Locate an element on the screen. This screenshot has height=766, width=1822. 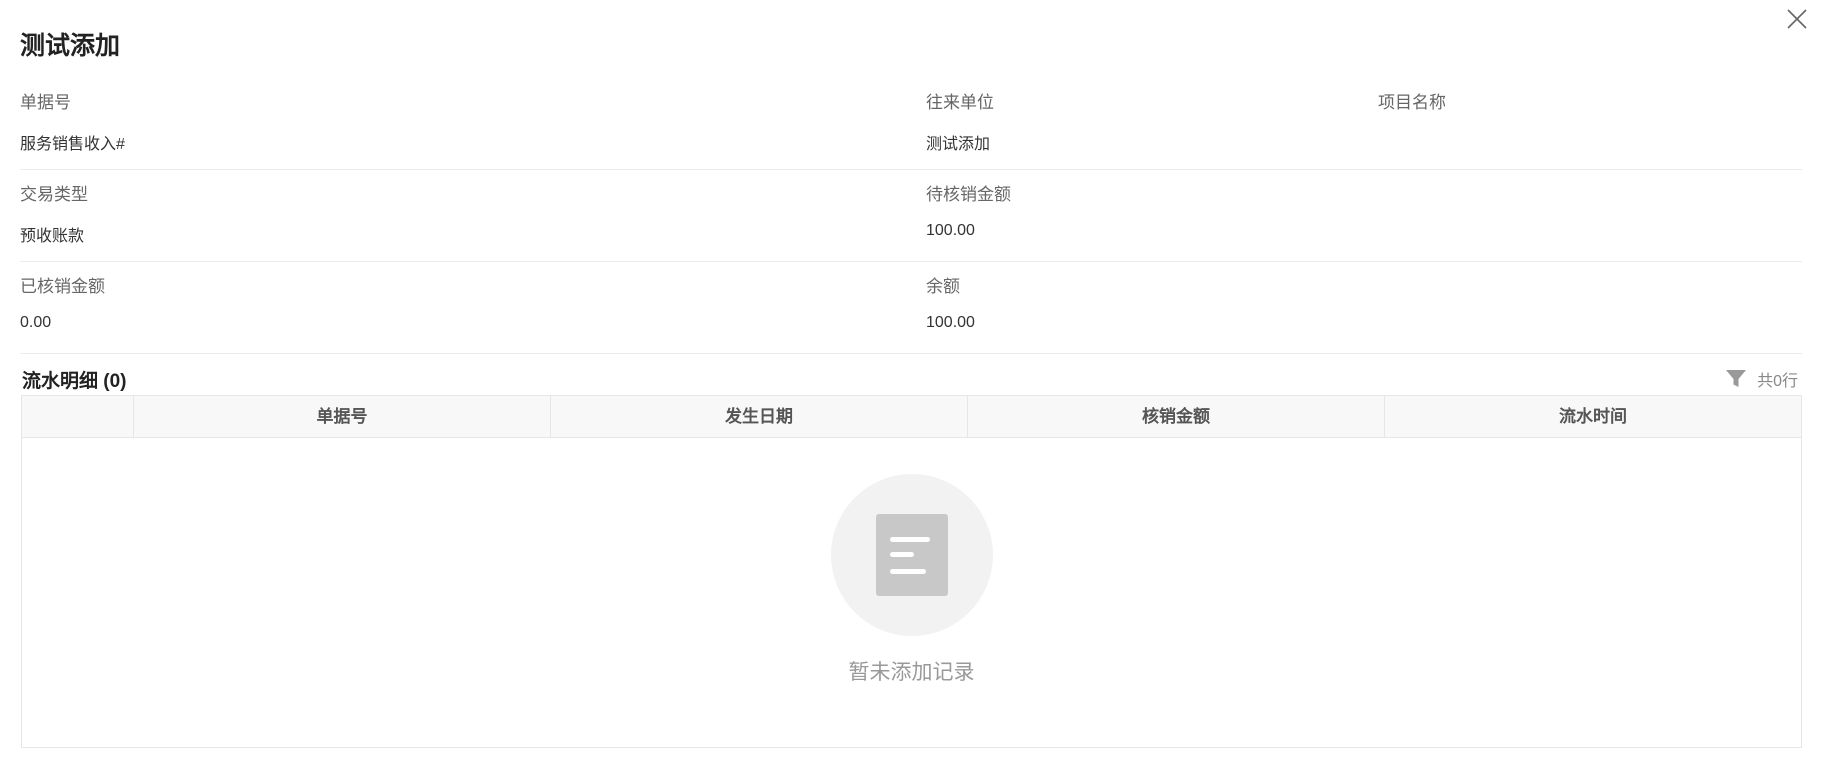
field-row-2: 交易类型 预收账款 待核销金额 100.00 is located at coordinates (911, 216).